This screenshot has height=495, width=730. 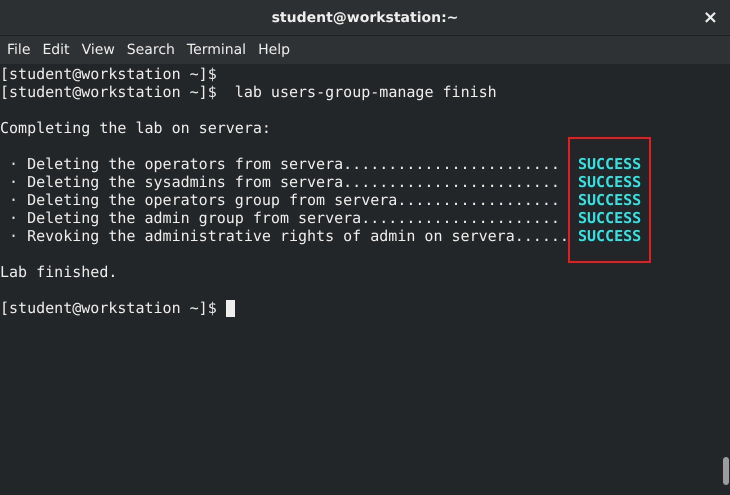 I want to click on menu-item: View, so click(x=98, y=50).